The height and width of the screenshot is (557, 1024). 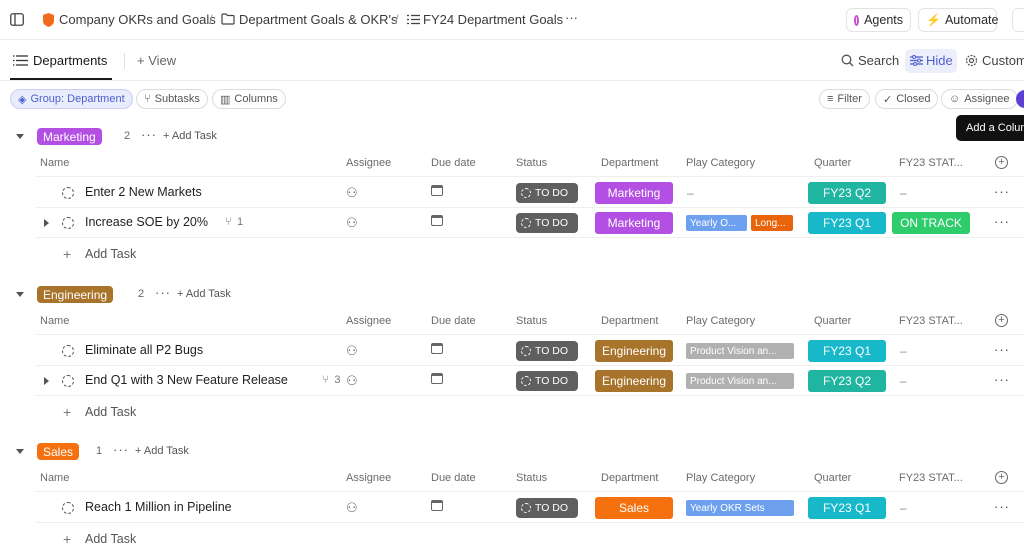 What do you see at coordinates (137, 19) in the screenshot?
I see `breadcrumb-space: Company OKRs and Goals` at bounding box center [137, 19].